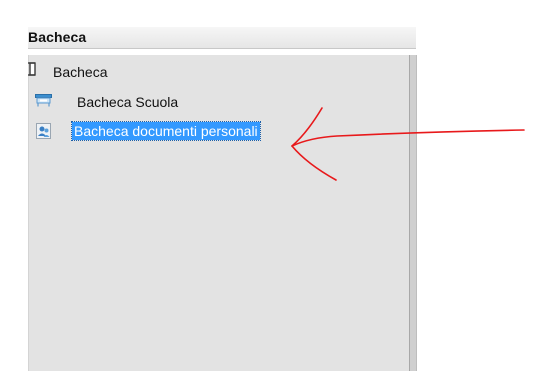  I want to click on tree-scrollbar, so click(413, 213).